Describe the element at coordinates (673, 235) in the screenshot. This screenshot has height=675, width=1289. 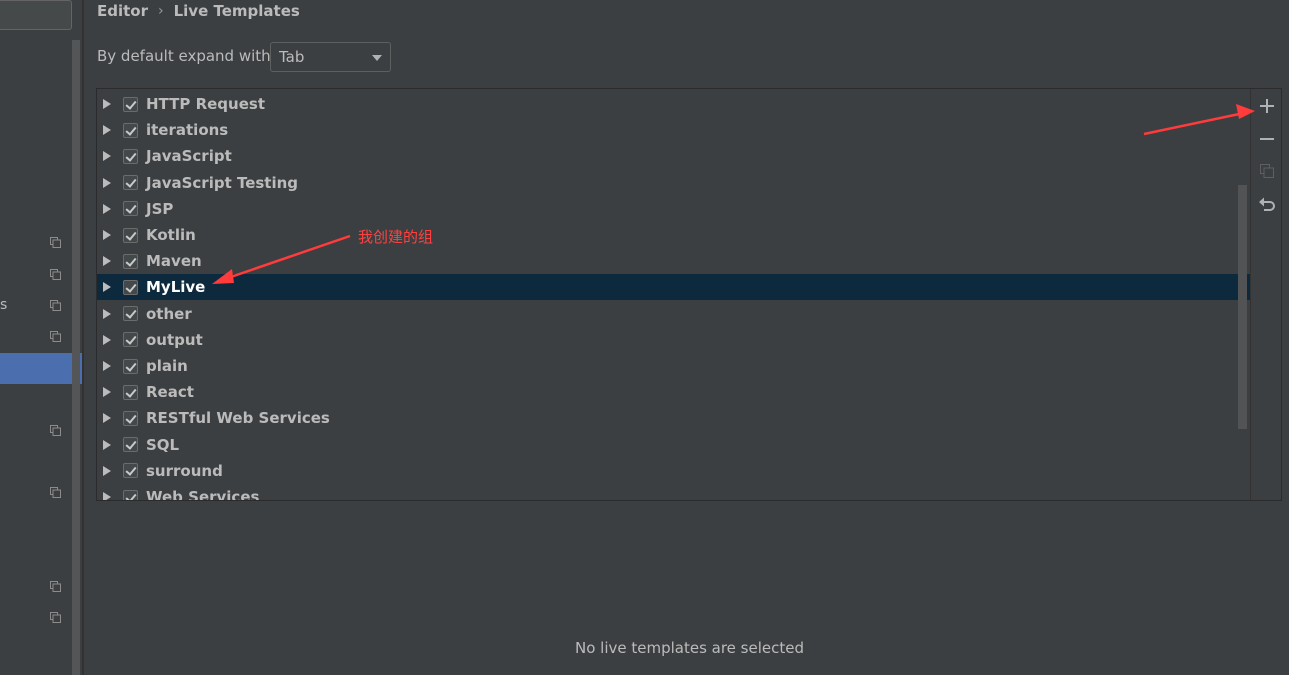
I see `template-group-row: Kotlin` at that location.